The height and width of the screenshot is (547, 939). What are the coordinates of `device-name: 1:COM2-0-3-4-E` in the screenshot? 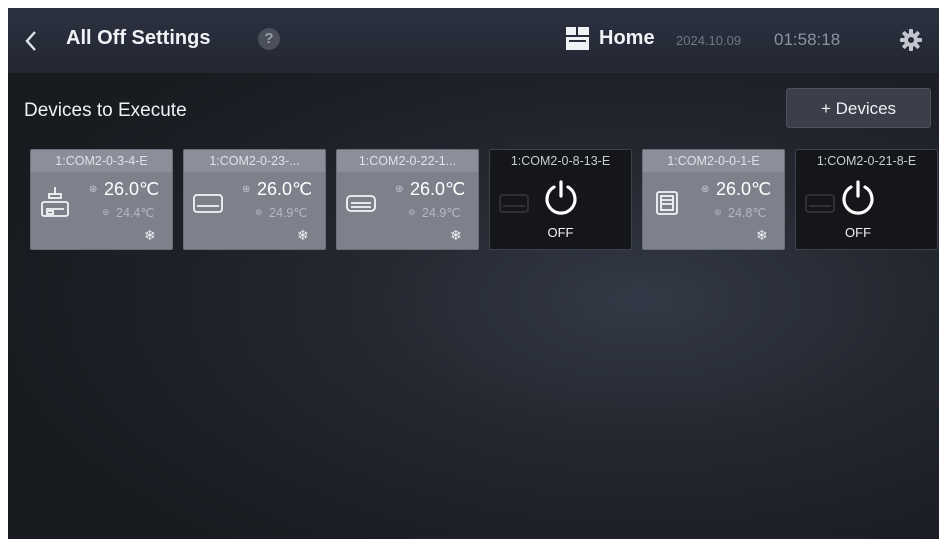 It's located at (101, 161).